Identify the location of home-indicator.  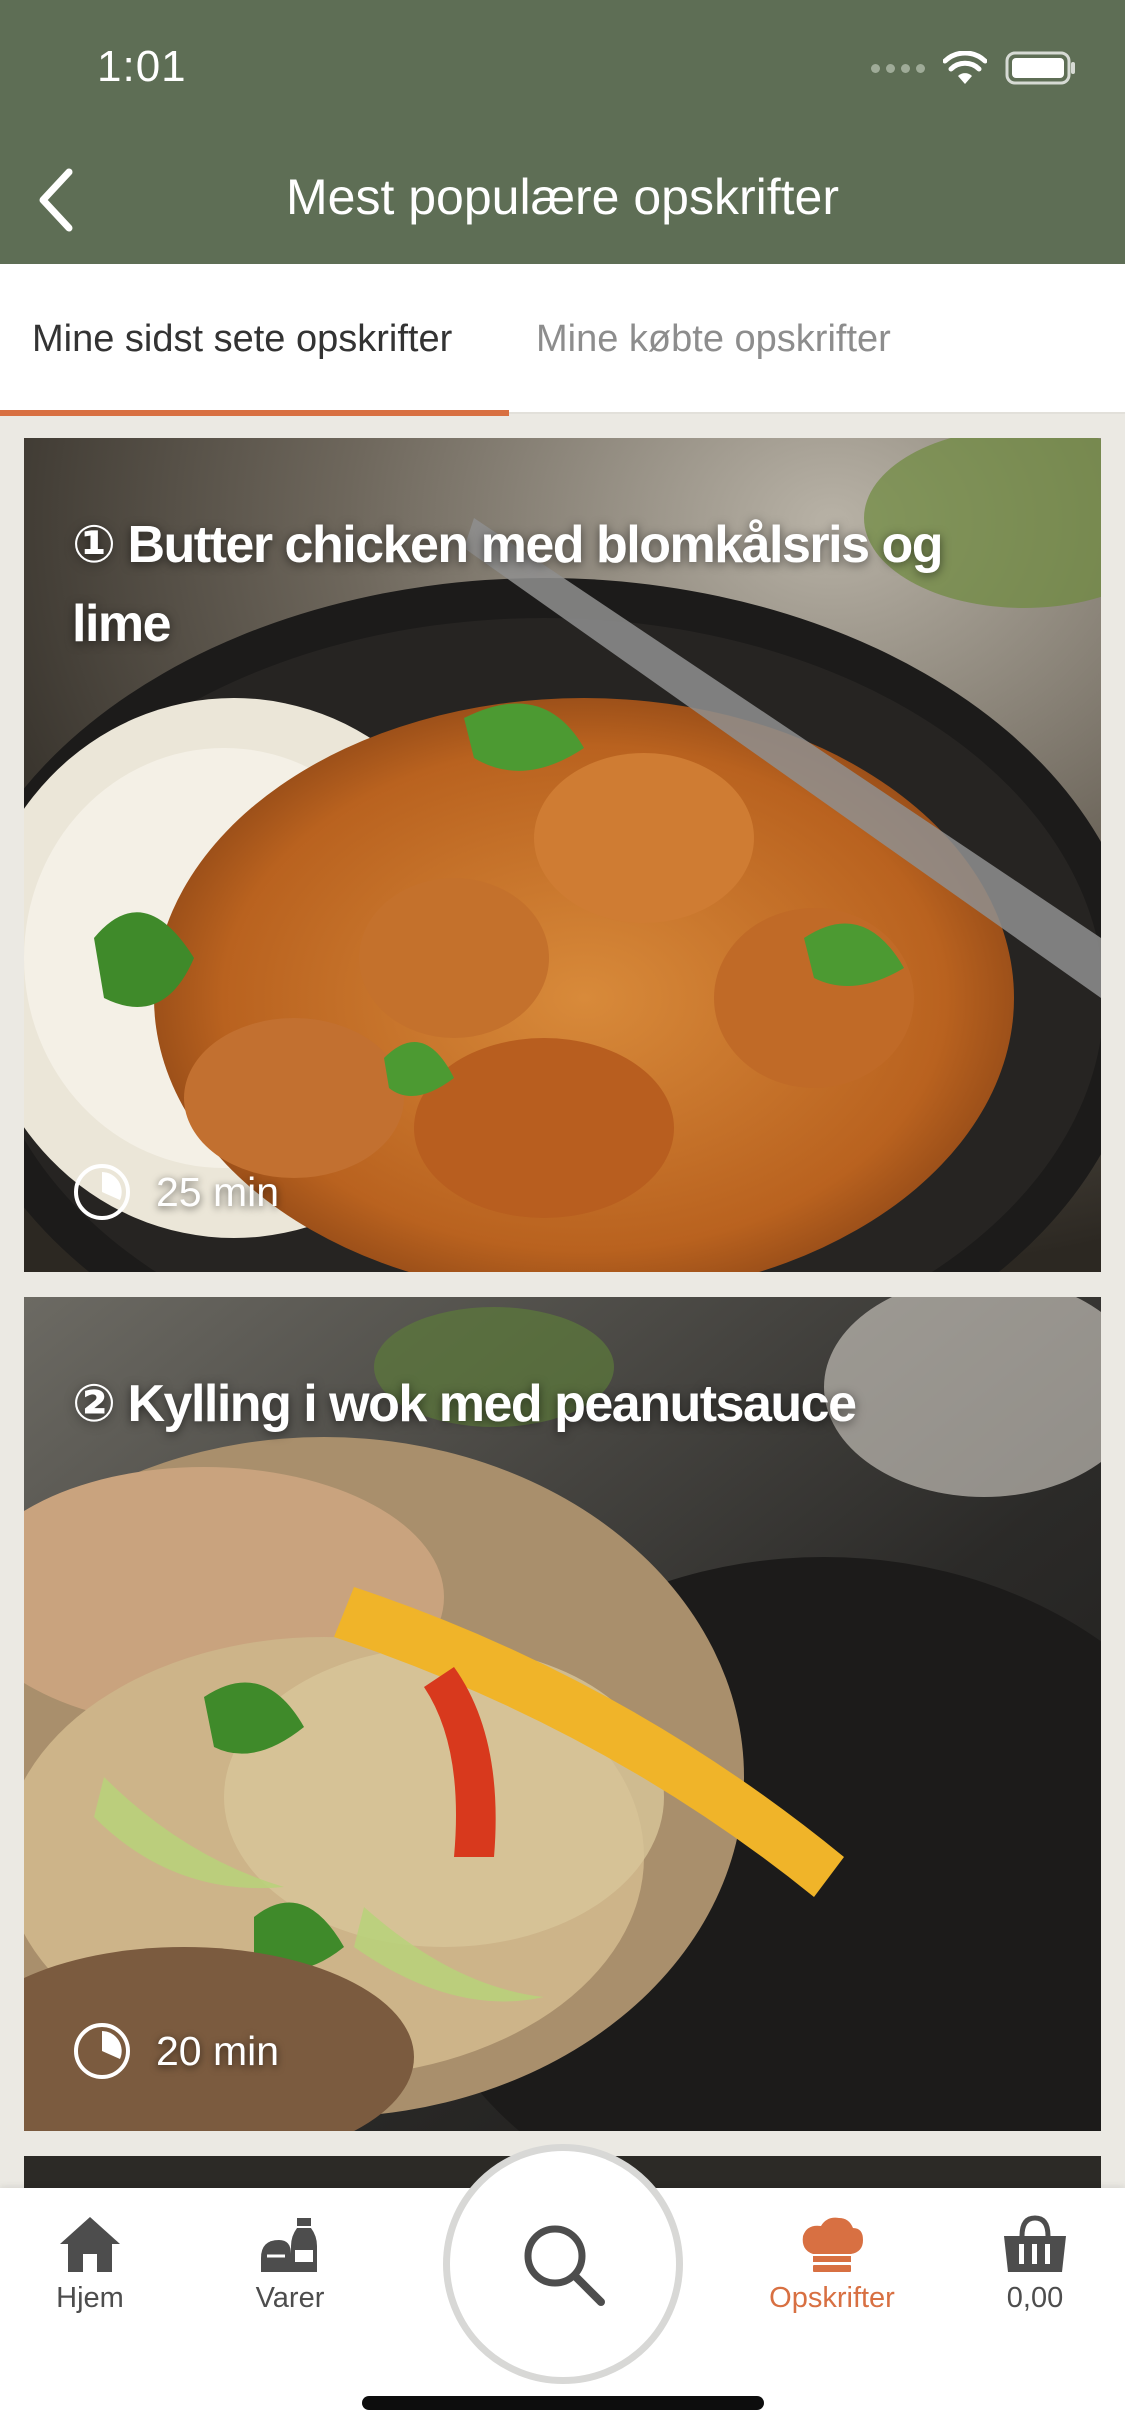
(563, 2403).